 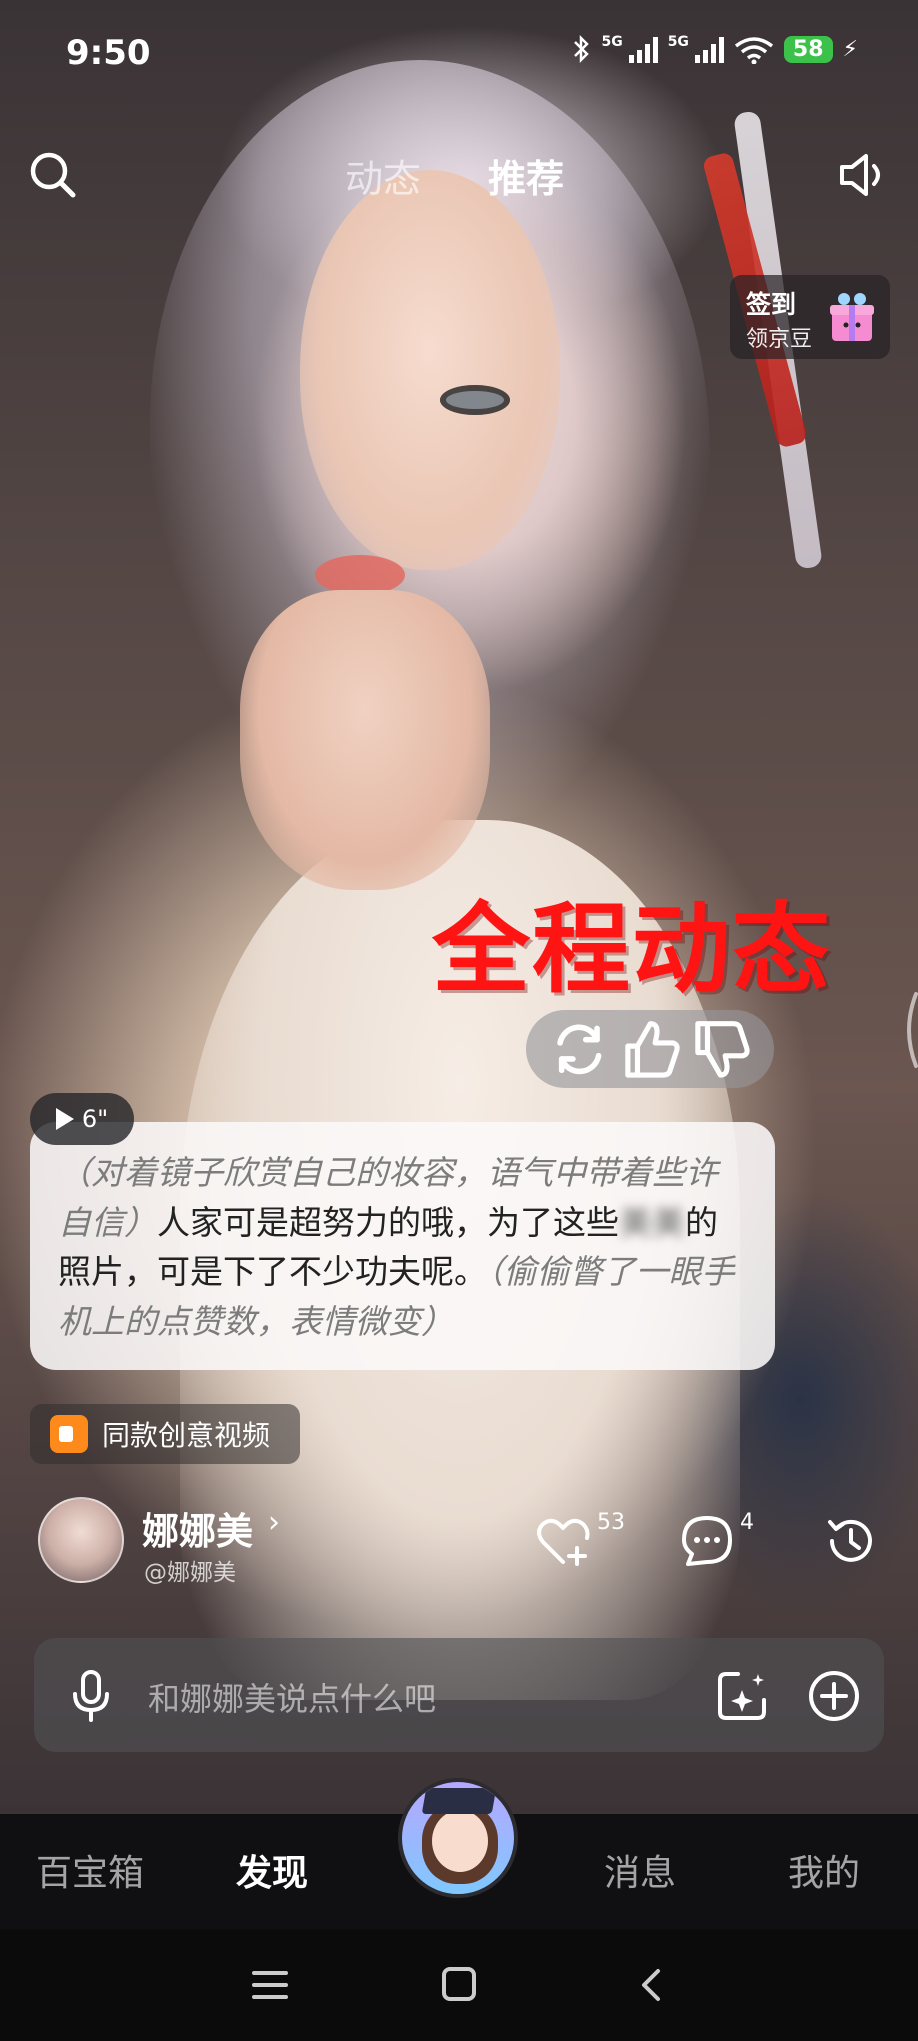 What do you see at coordinates (632, 950) in the screenshot?
I see `overlay-title: 全程动态` at bounding box center [632, 950].